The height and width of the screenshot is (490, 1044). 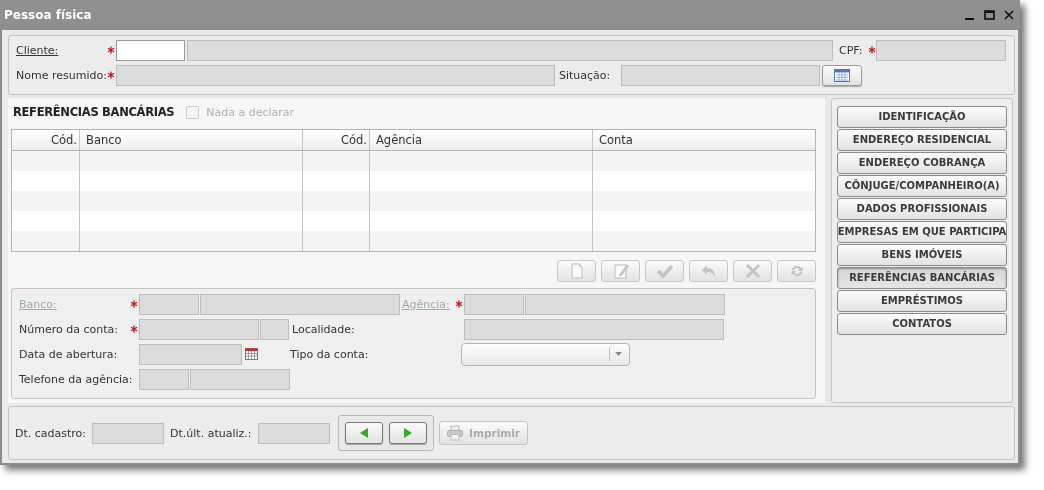 I want to click on confirm-icon, so click(x=664, y=270).